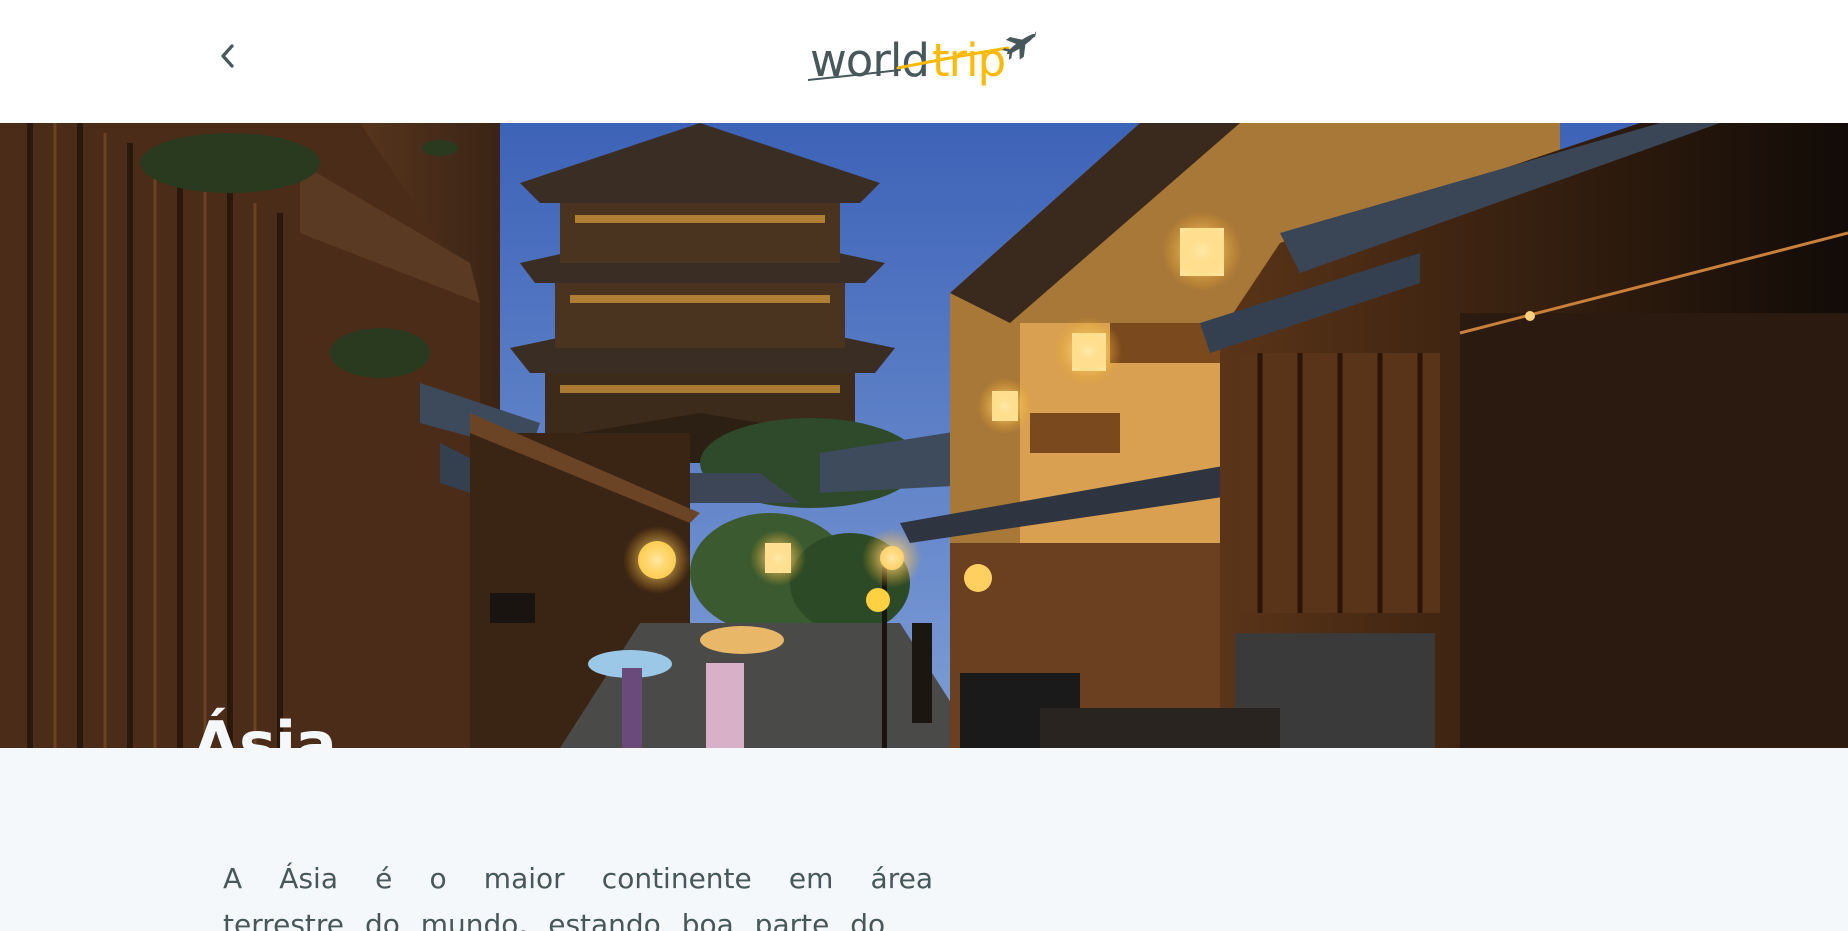  Describe the element at coordinates (264, 728) in the screenshot. I see `hero-title: Ásia` at that location.